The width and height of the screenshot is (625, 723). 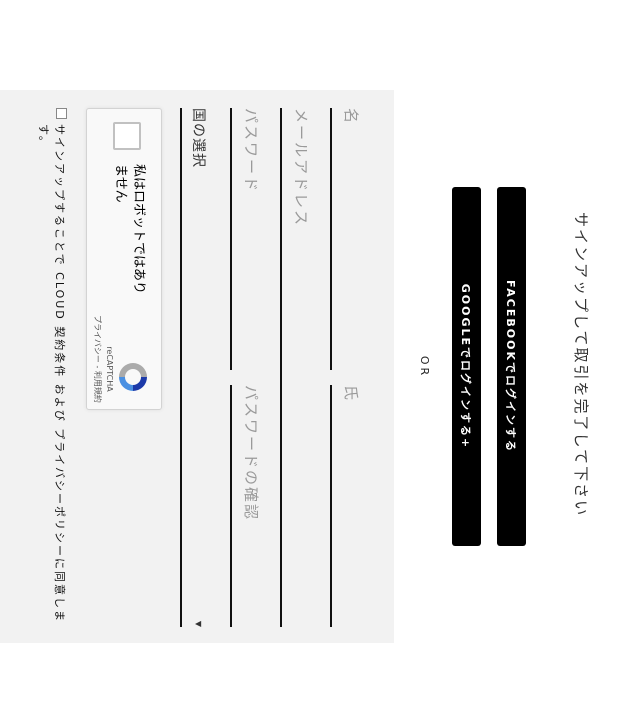 What do you see at coordinates (198, 623) in the screenshot?
I see `dropdown-caret-icon: ▼` at bounding box center [198, 623].